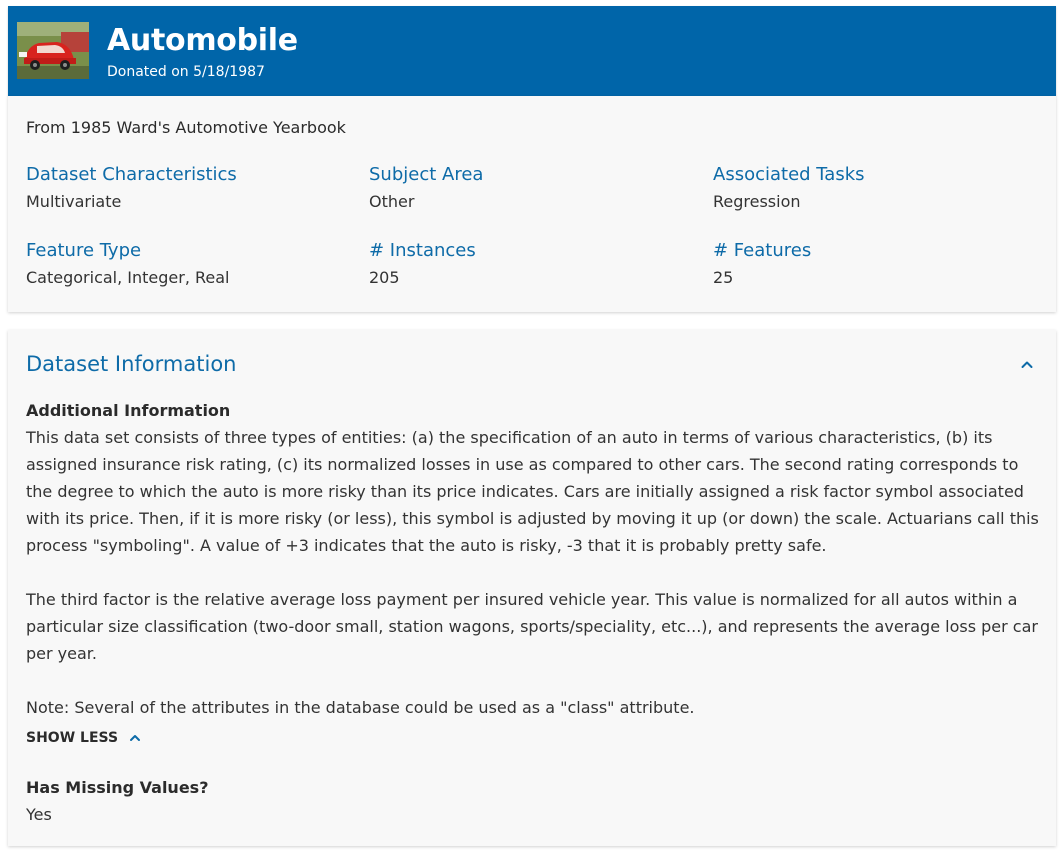 The image size is (1064, 850). Describe the element at coordinates (131, 364) in the screenshot. I see `dataset-information-heading: Dataset Information` at that location.